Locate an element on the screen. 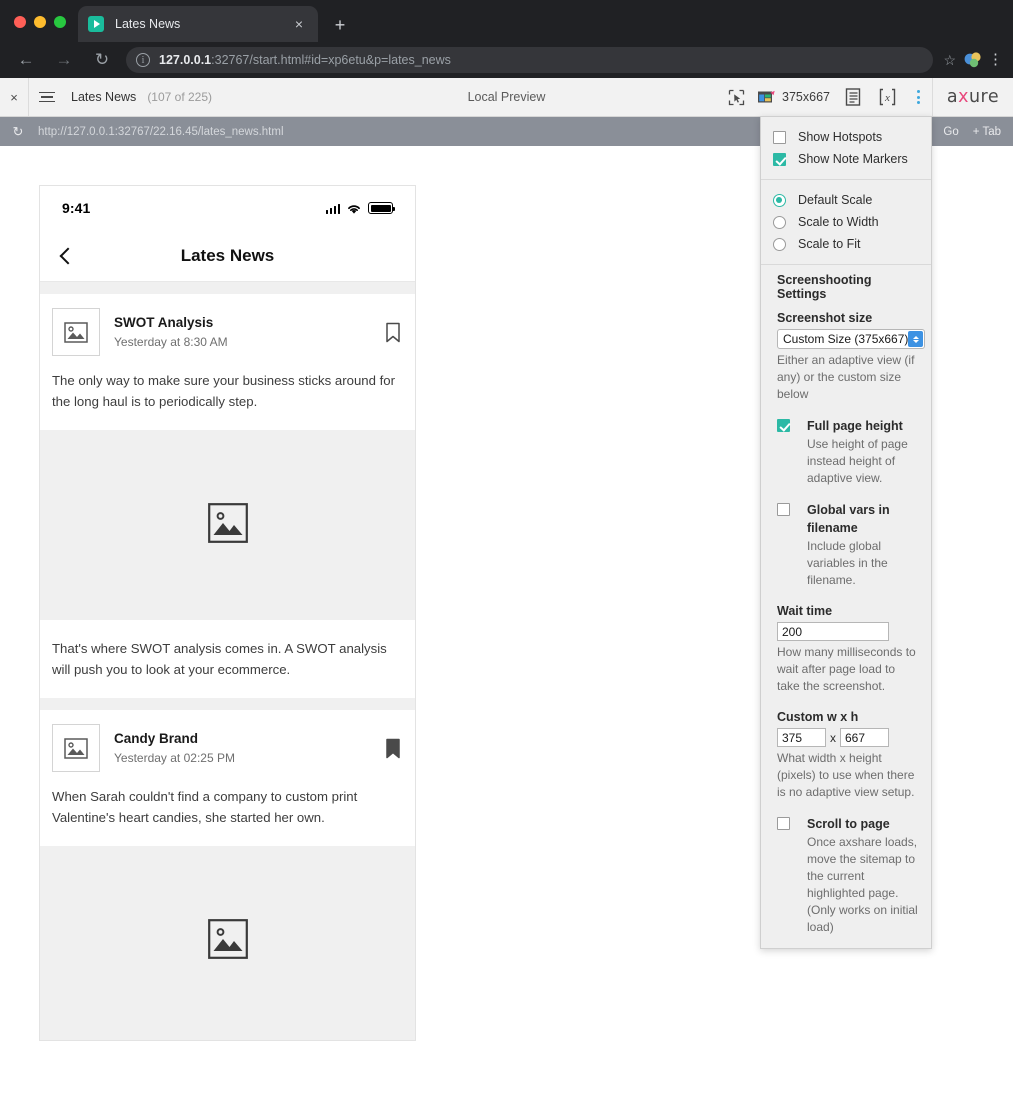 This screenshot has height=1114, width=1013. menu-item-show-note-markers: Show Note Markers is located at coordinates (846, 159).